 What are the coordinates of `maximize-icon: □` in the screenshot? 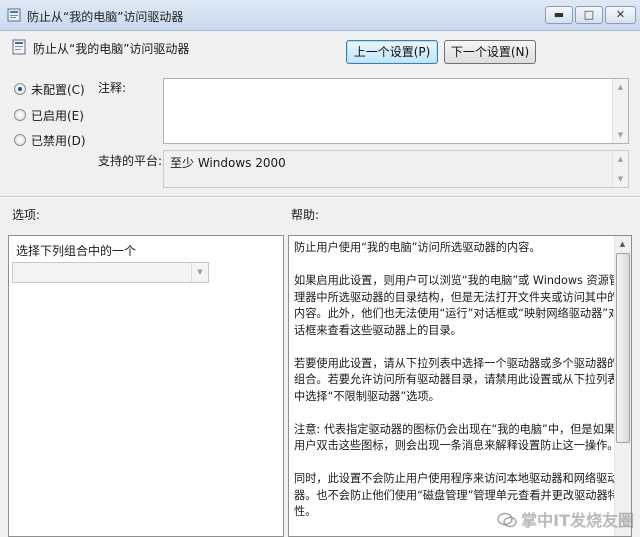 It's located at (589, 14).